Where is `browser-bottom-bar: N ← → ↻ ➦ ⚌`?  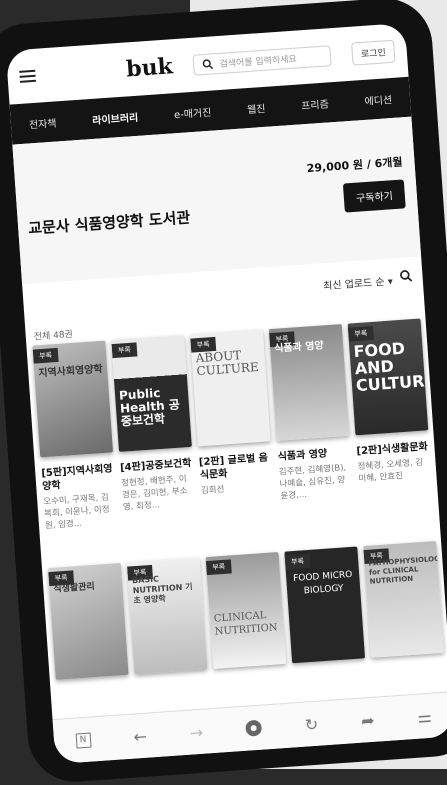 browser-bottom-bar: N ← → ↻ ➦ ⚌ is located at coordinates (249, 728).